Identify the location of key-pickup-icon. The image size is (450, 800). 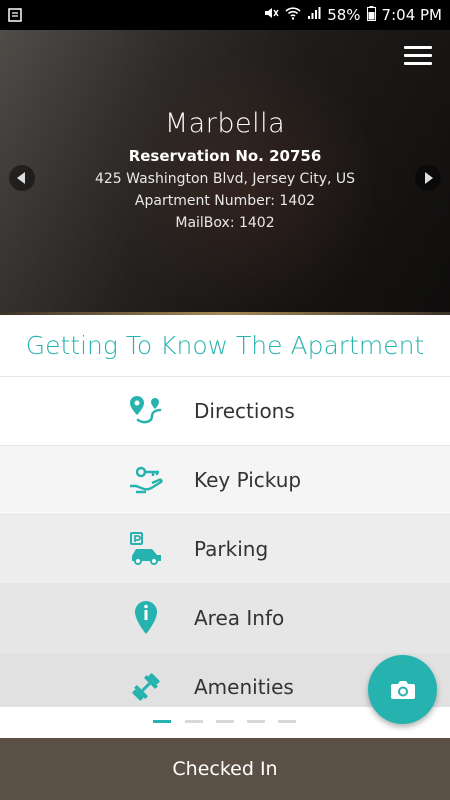
(146, 480).